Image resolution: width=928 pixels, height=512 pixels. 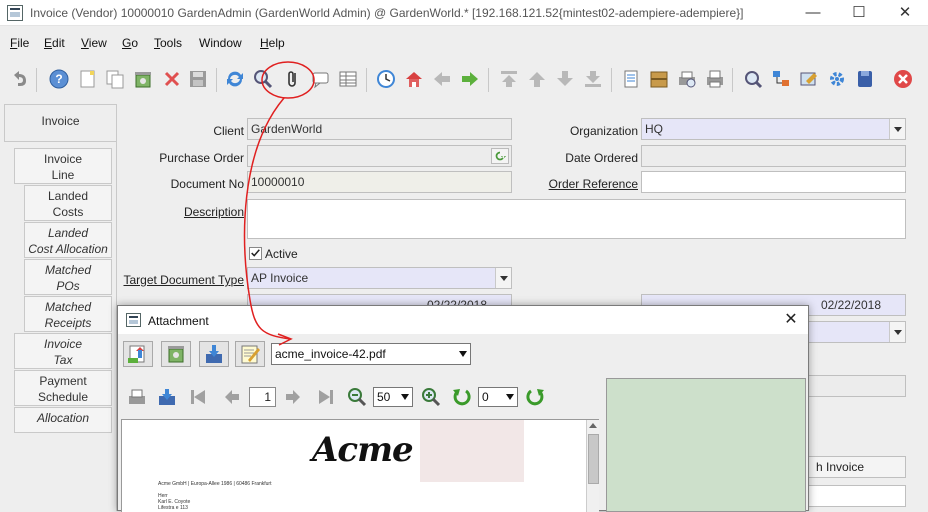 What do you see at coordinates (837, 79) in the screenshot?
I see `product-info-icon` at bounding box center [837, 79].